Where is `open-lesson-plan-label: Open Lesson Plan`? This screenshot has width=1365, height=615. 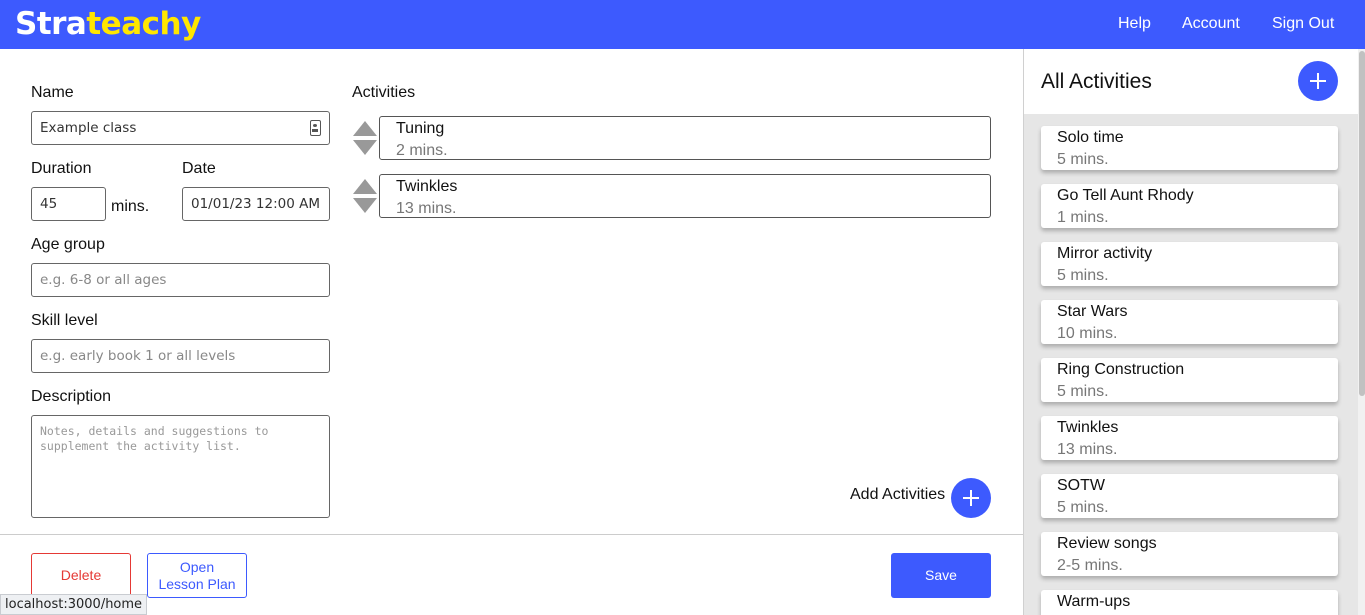 open-lesson-plan-label: Open Lesson Plan is located at coordinates (196, 576).